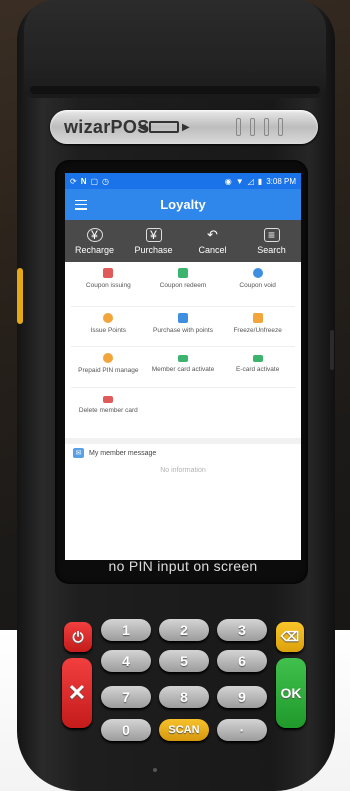  I want to click on side-scan-key, so click(20, 296).